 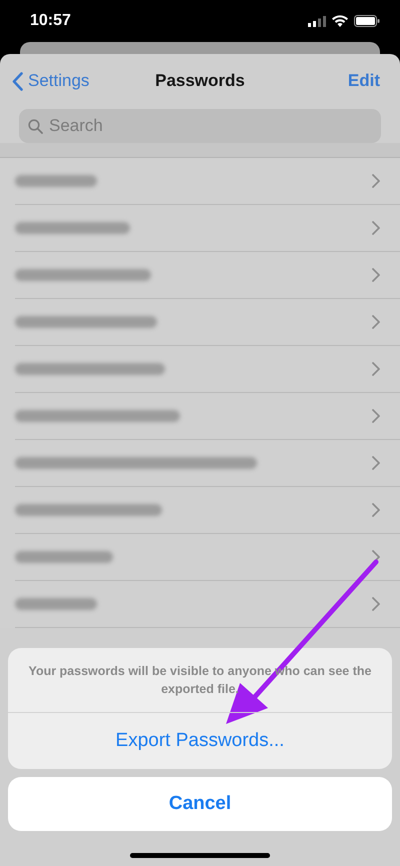 I want to click on chevron-left-icon, so click(x=17, y=81).